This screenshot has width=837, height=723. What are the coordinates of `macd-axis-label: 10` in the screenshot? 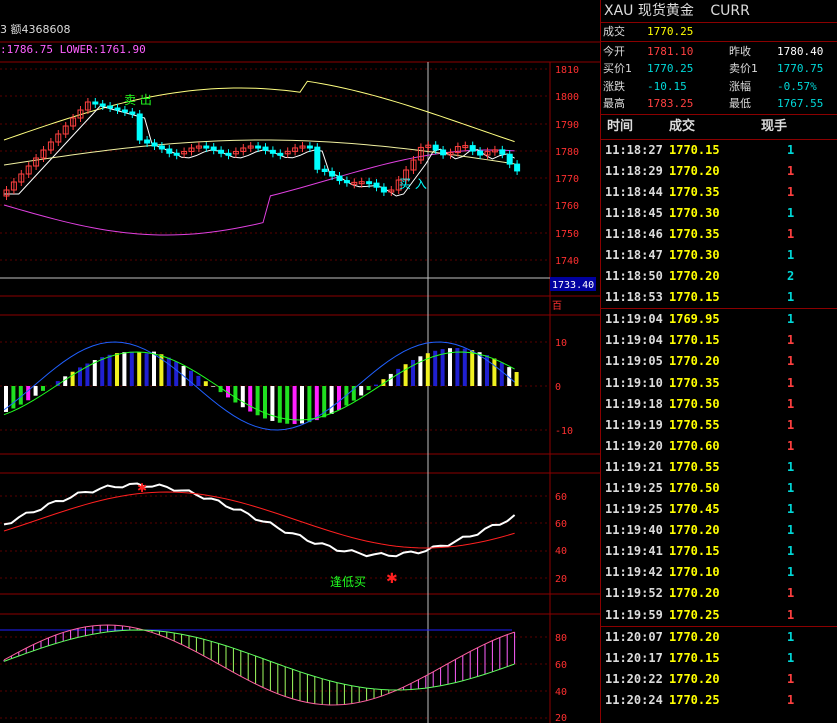 It's located at (561, 343).